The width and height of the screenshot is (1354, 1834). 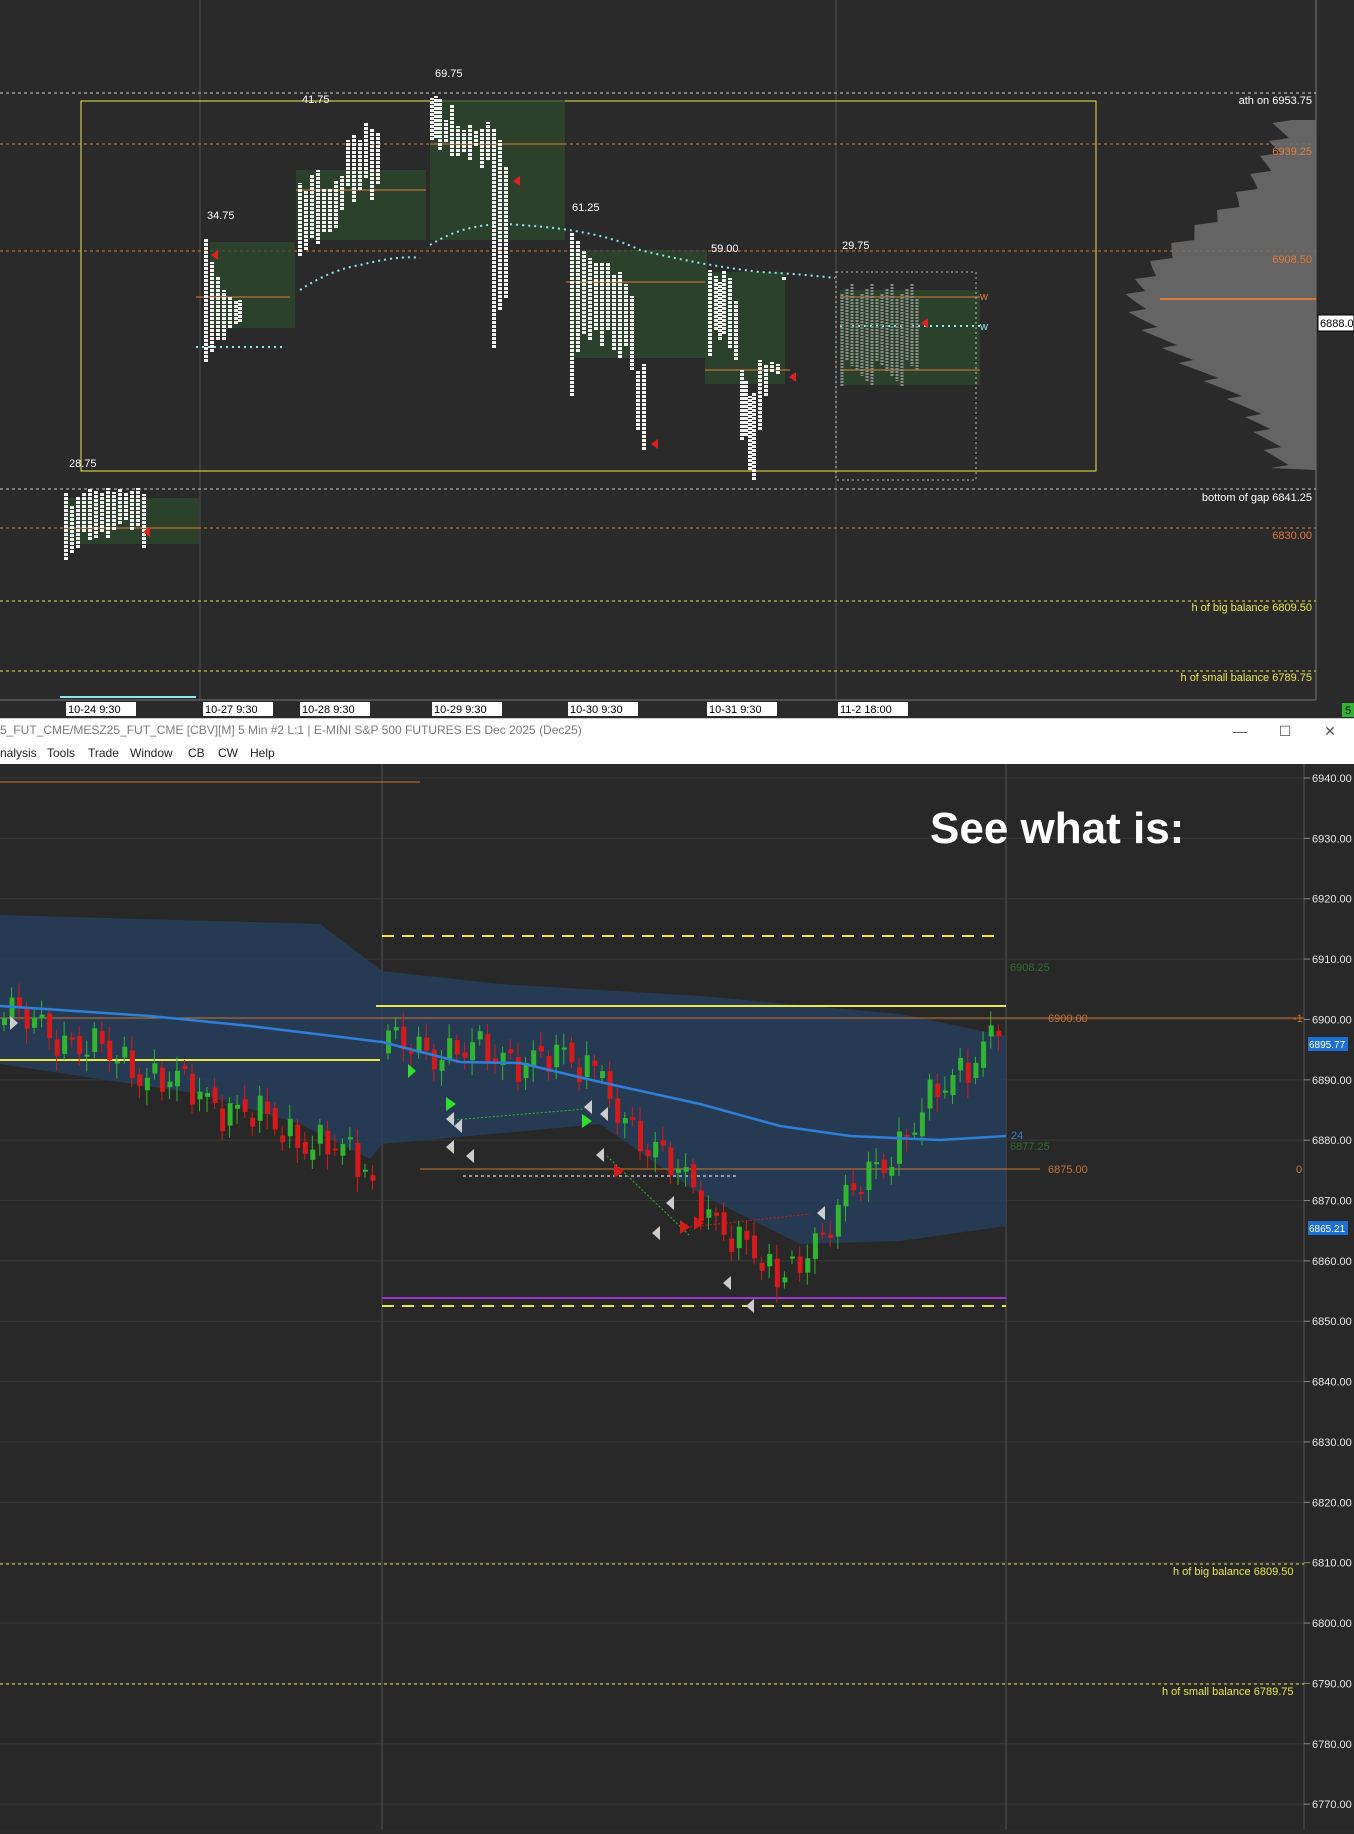 I want to click on overlay-caption: See what is:, so click(x=1057, y=828).